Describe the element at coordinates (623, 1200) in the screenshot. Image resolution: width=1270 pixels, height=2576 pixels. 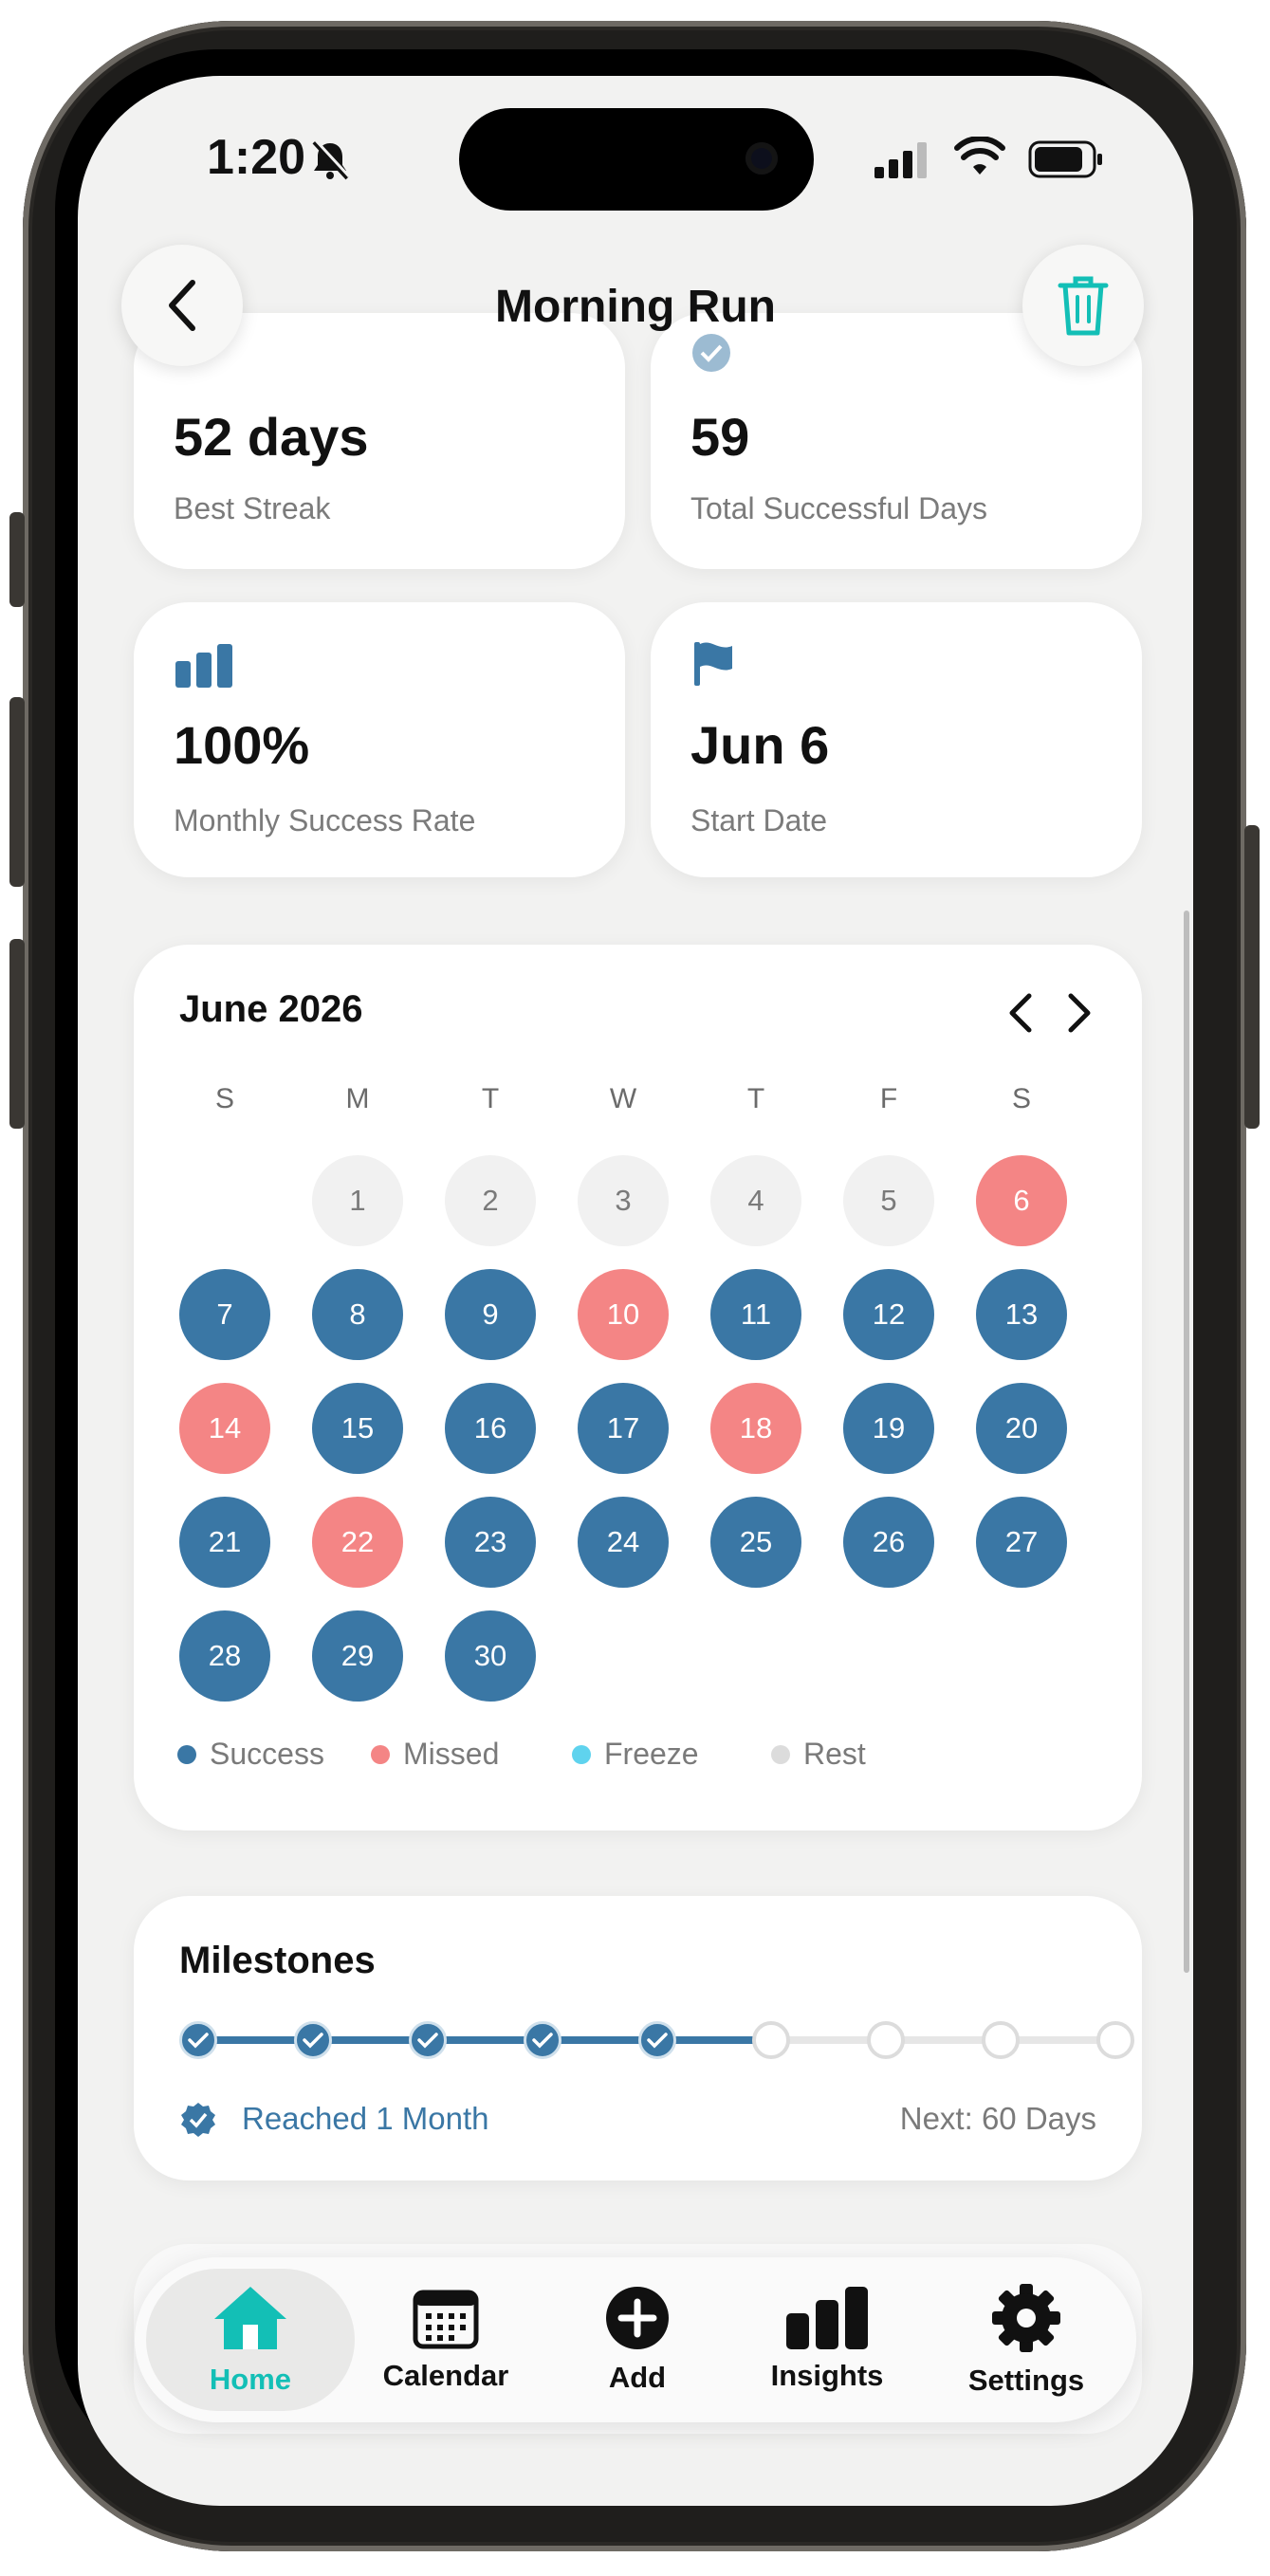
I see `calendar-day: 3` at that location.